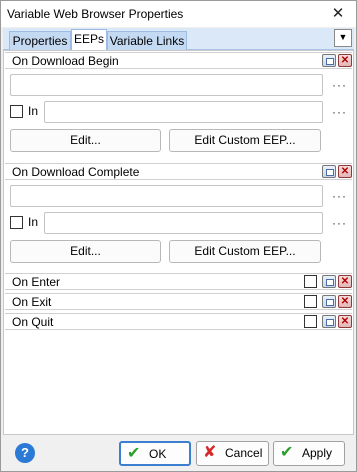  Describe the element at coordinates (95, 14) in the screenshot. I see `window-title: Variable Web Browser Properties` at that location.